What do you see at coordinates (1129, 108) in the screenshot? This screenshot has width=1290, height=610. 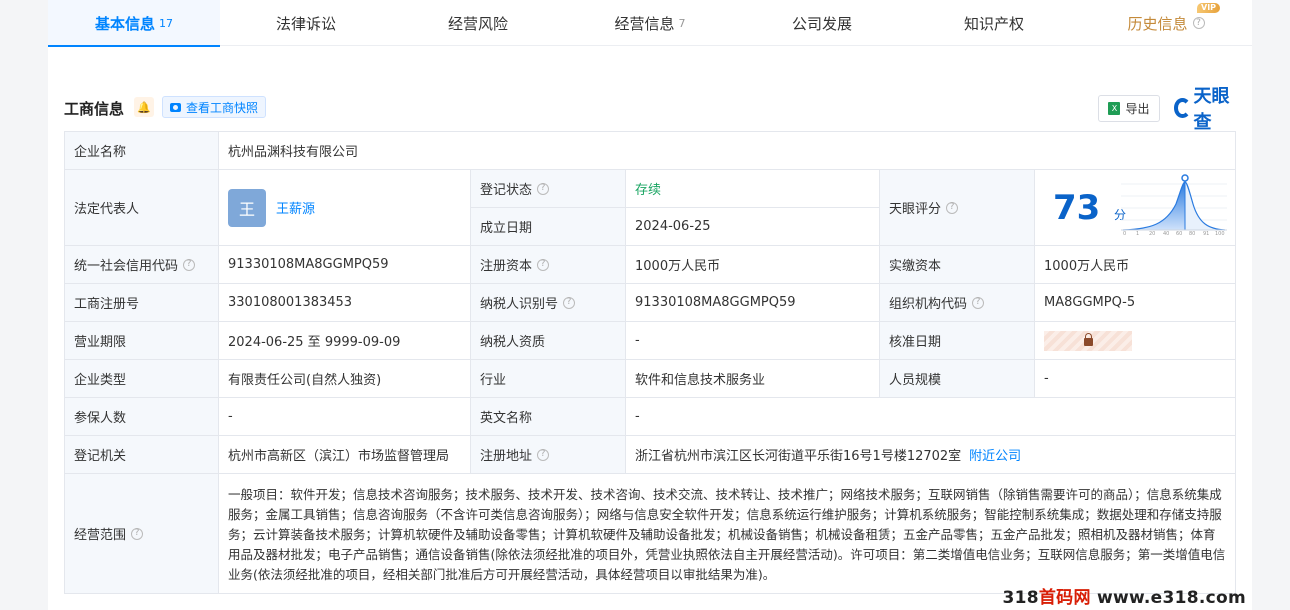 I see `export-button: X 导出` at bounding box center [1129, 108].